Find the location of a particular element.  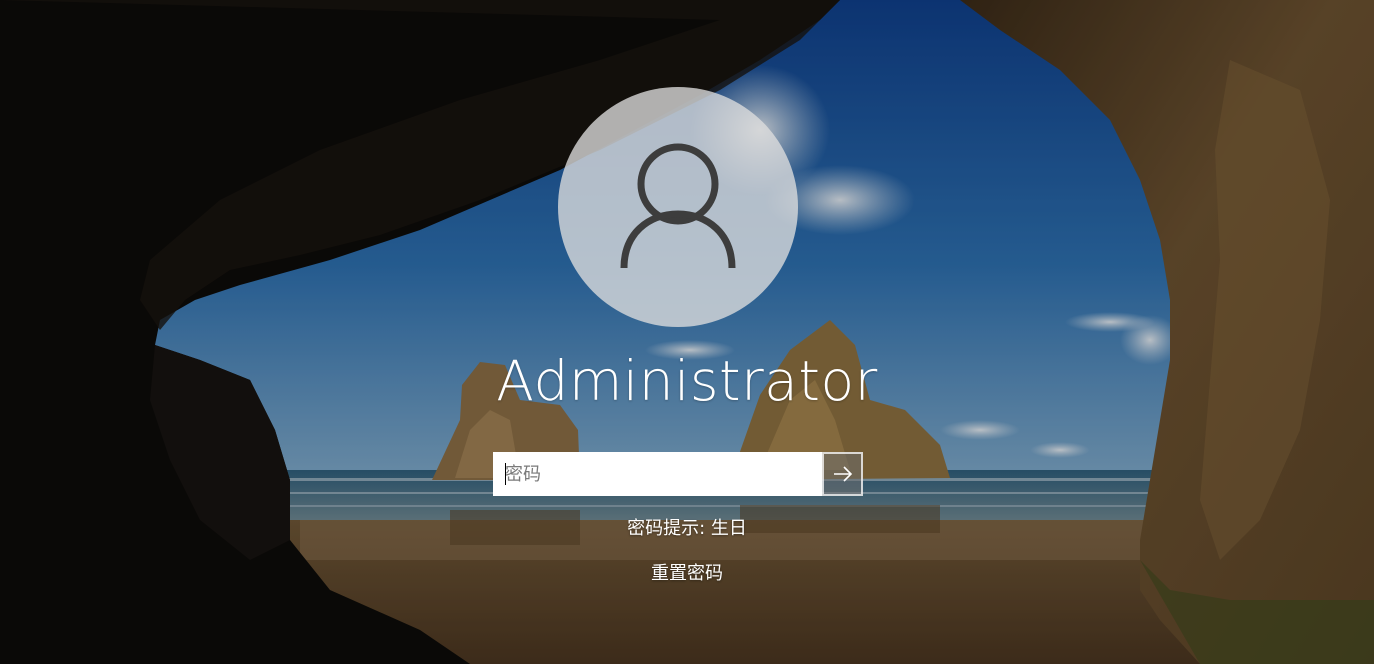

reset-password-link-row: 重置密码 is located at coordinates (687, 574).